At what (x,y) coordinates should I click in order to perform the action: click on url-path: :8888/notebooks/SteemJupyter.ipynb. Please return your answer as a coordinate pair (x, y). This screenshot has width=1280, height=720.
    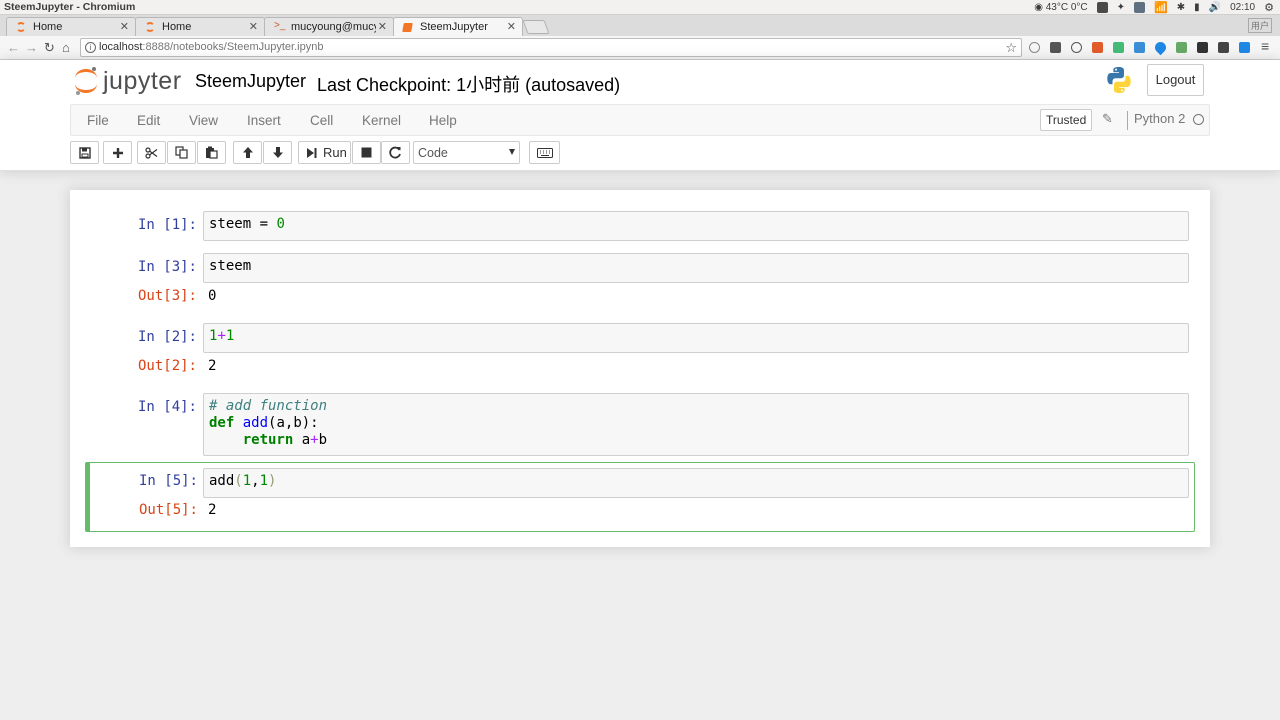
    Looking at the image, I should click on (233, 47).